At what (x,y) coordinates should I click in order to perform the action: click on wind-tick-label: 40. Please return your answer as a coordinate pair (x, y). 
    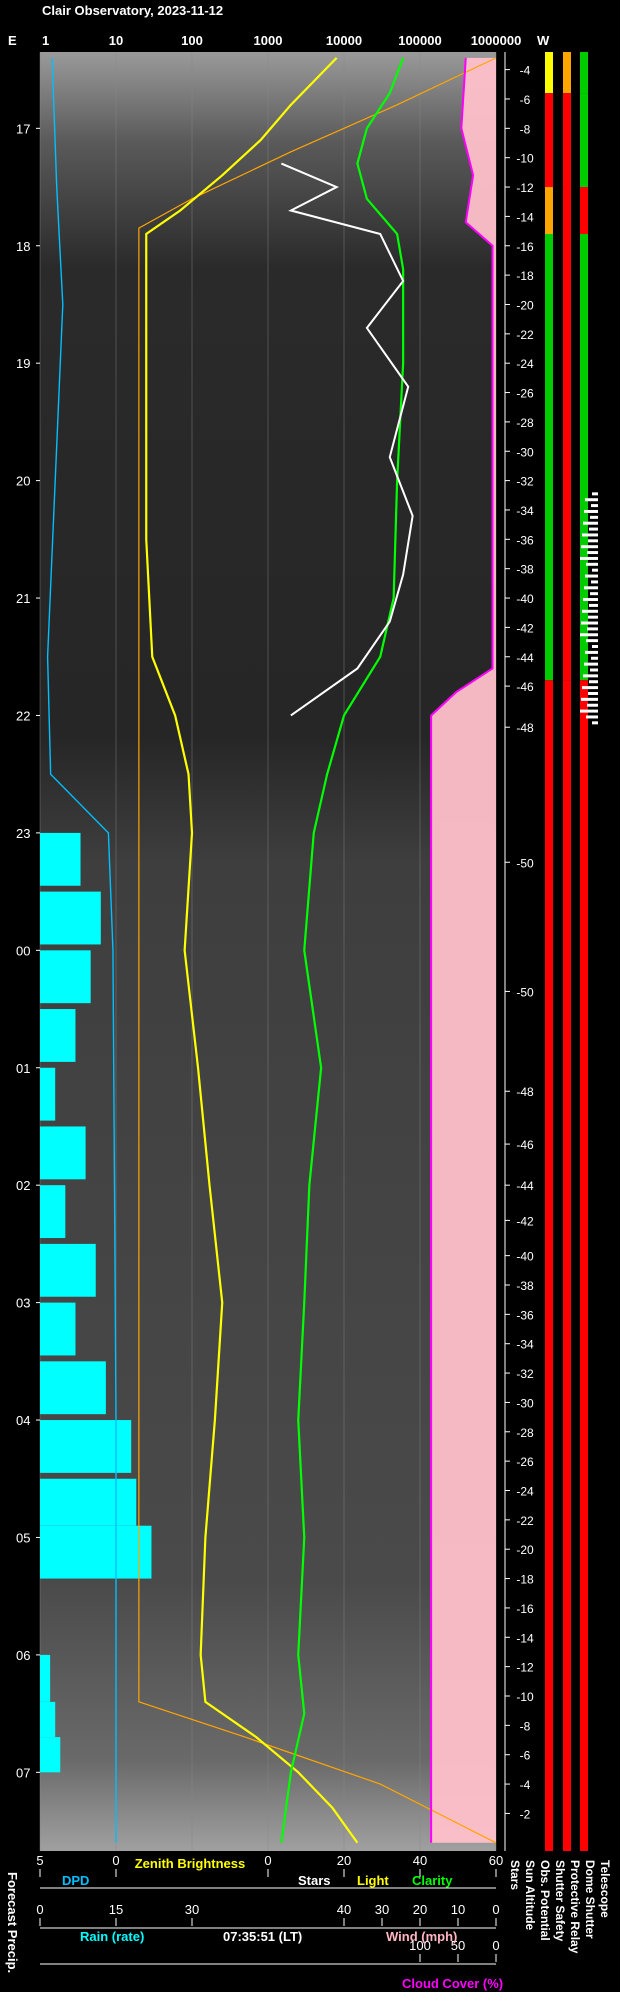
    Looking at the image, I should click on (344, 1909).